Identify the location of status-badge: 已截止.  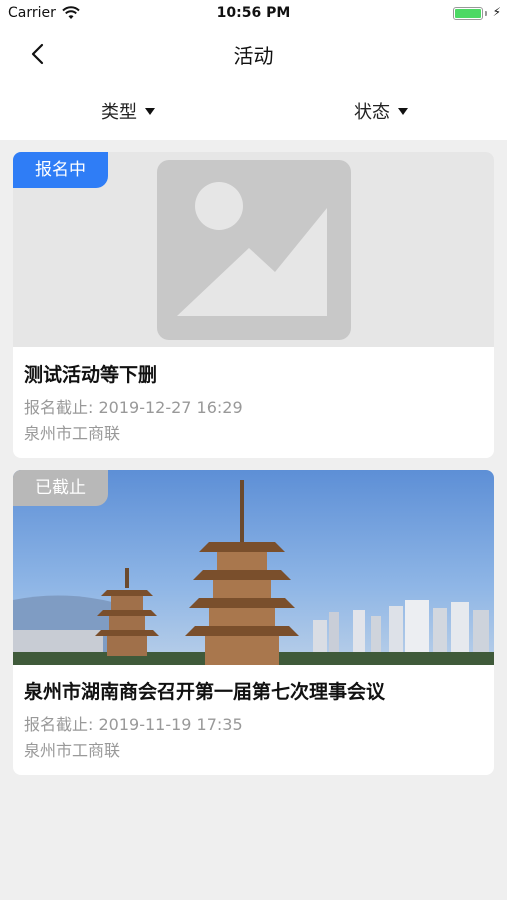
(60, 488).